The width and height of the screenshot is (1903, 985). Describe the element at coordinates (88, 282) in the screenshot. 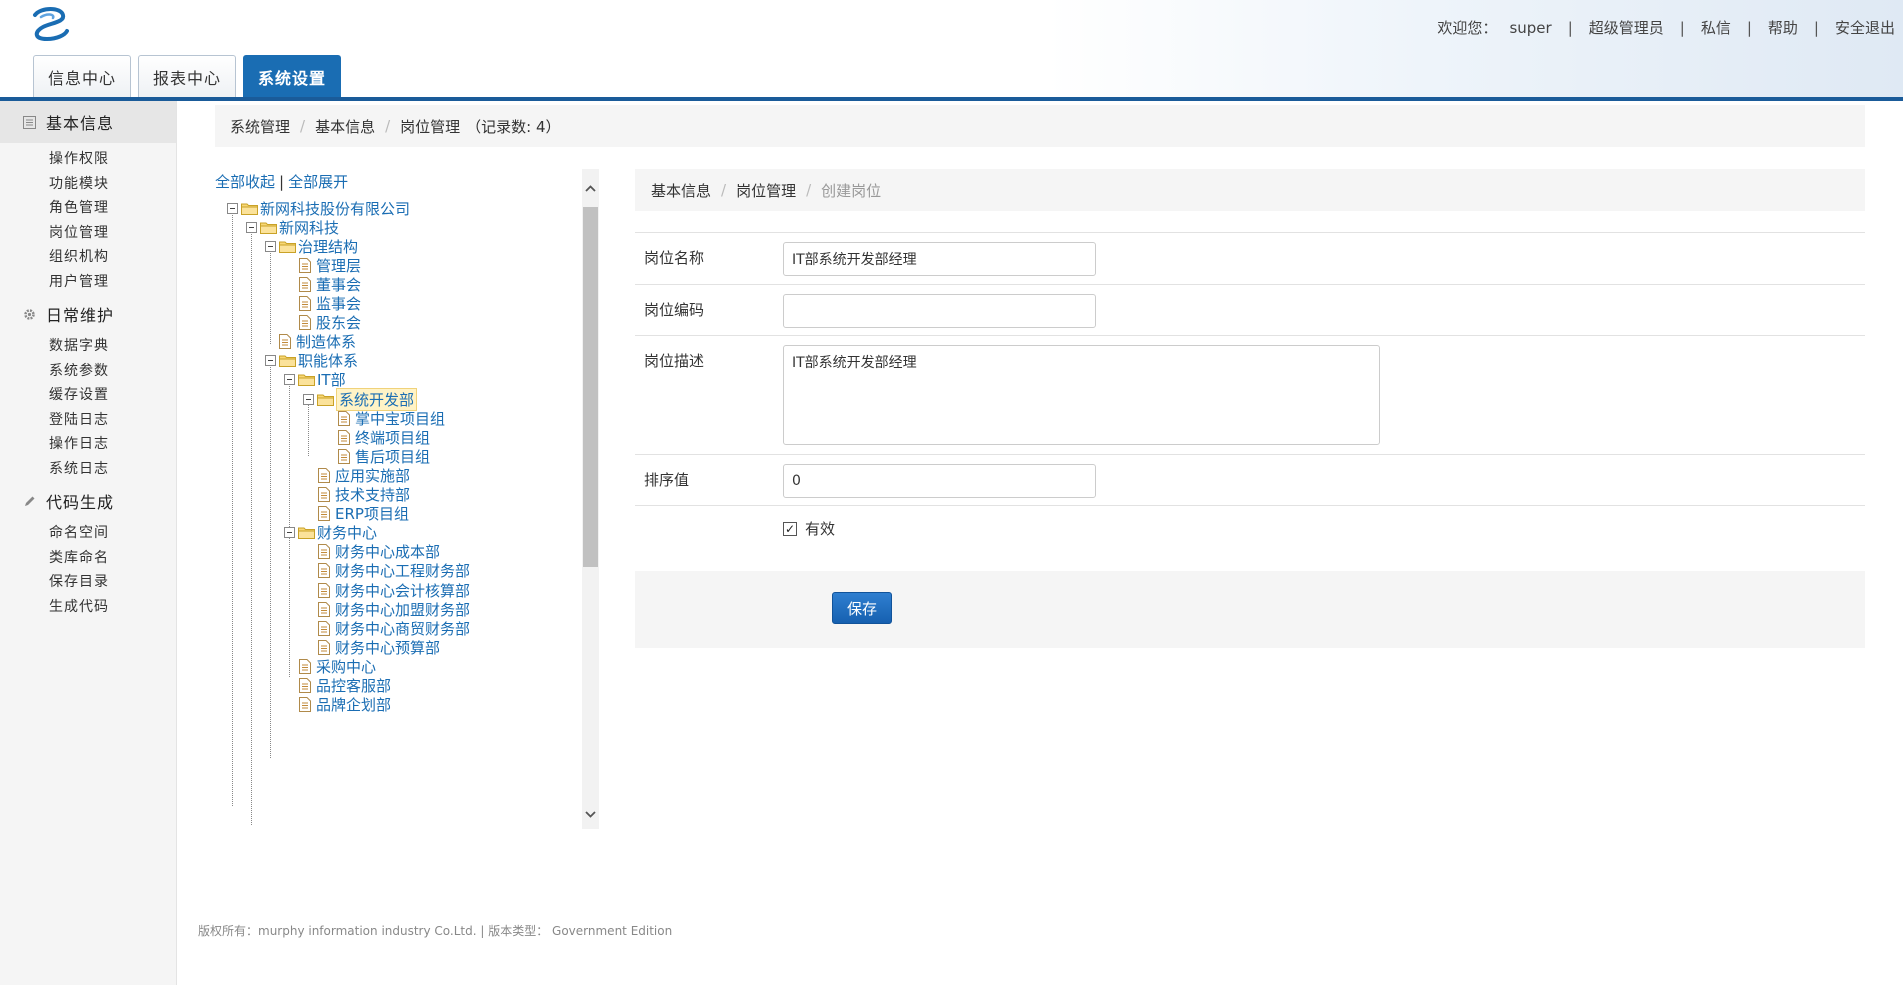

I see `sidebar-item-users: 用户管理` at that location.